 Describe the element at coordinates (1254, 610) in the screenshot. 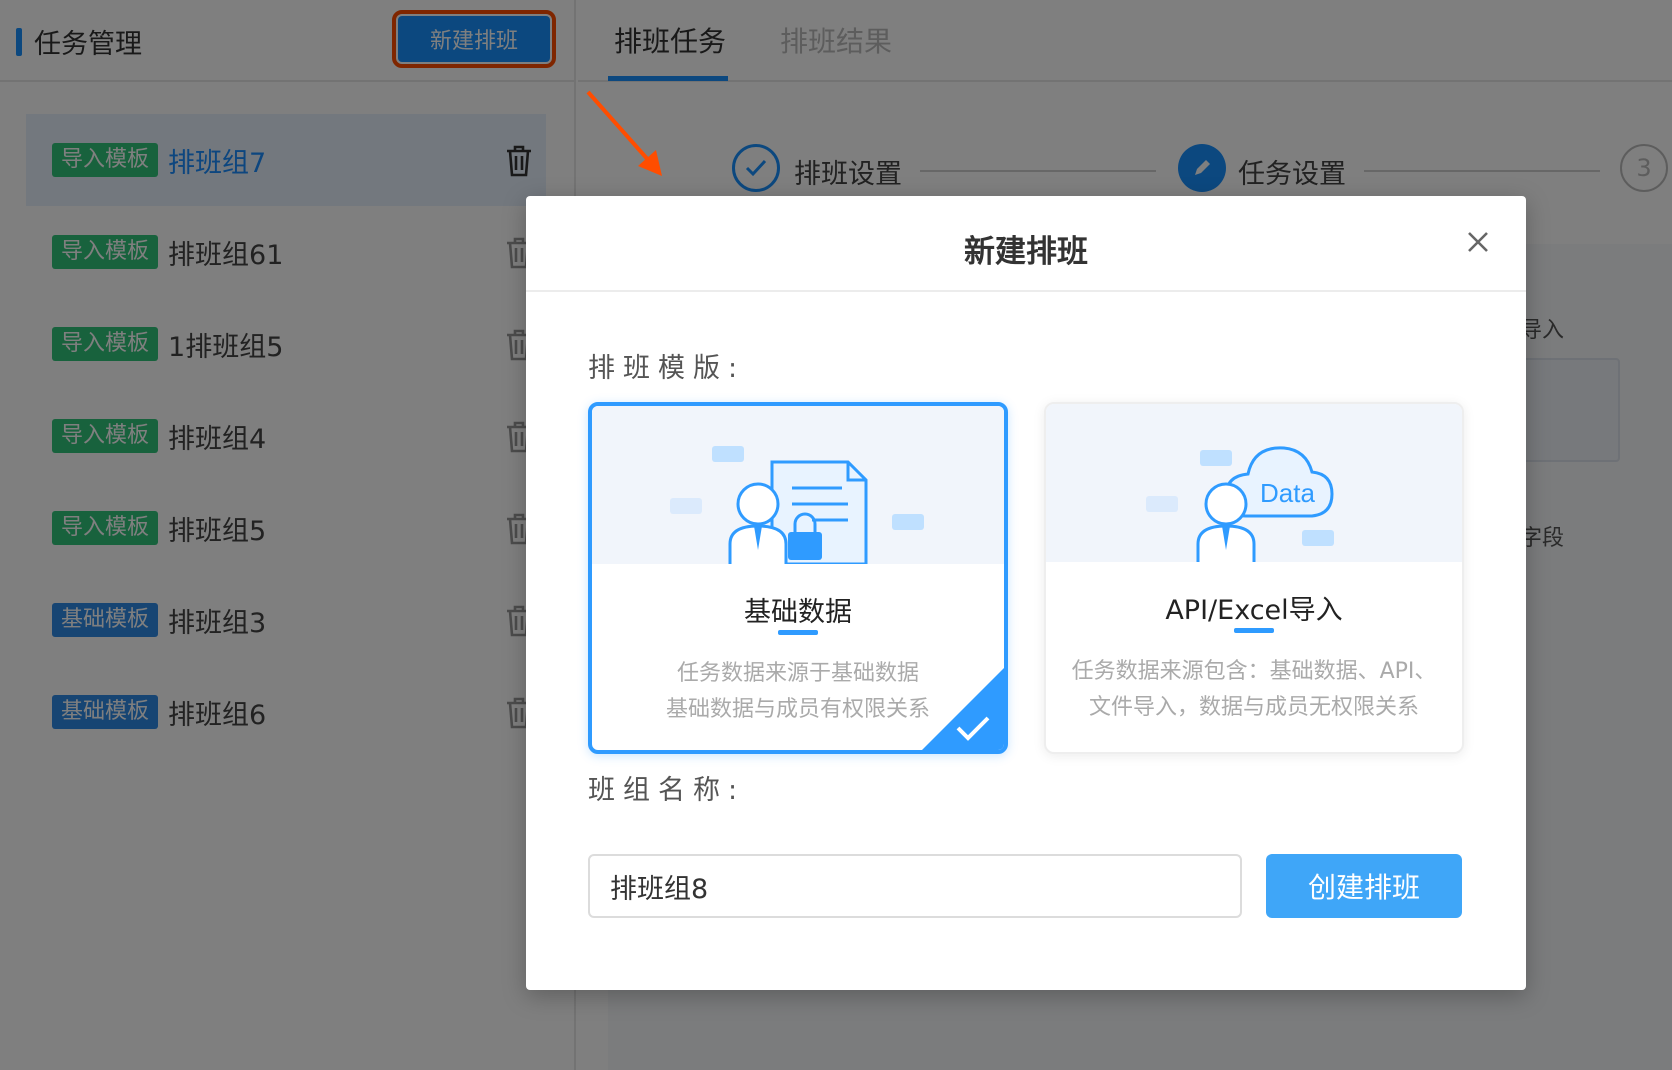

I see `card-title: API/Excel导入` at that location.